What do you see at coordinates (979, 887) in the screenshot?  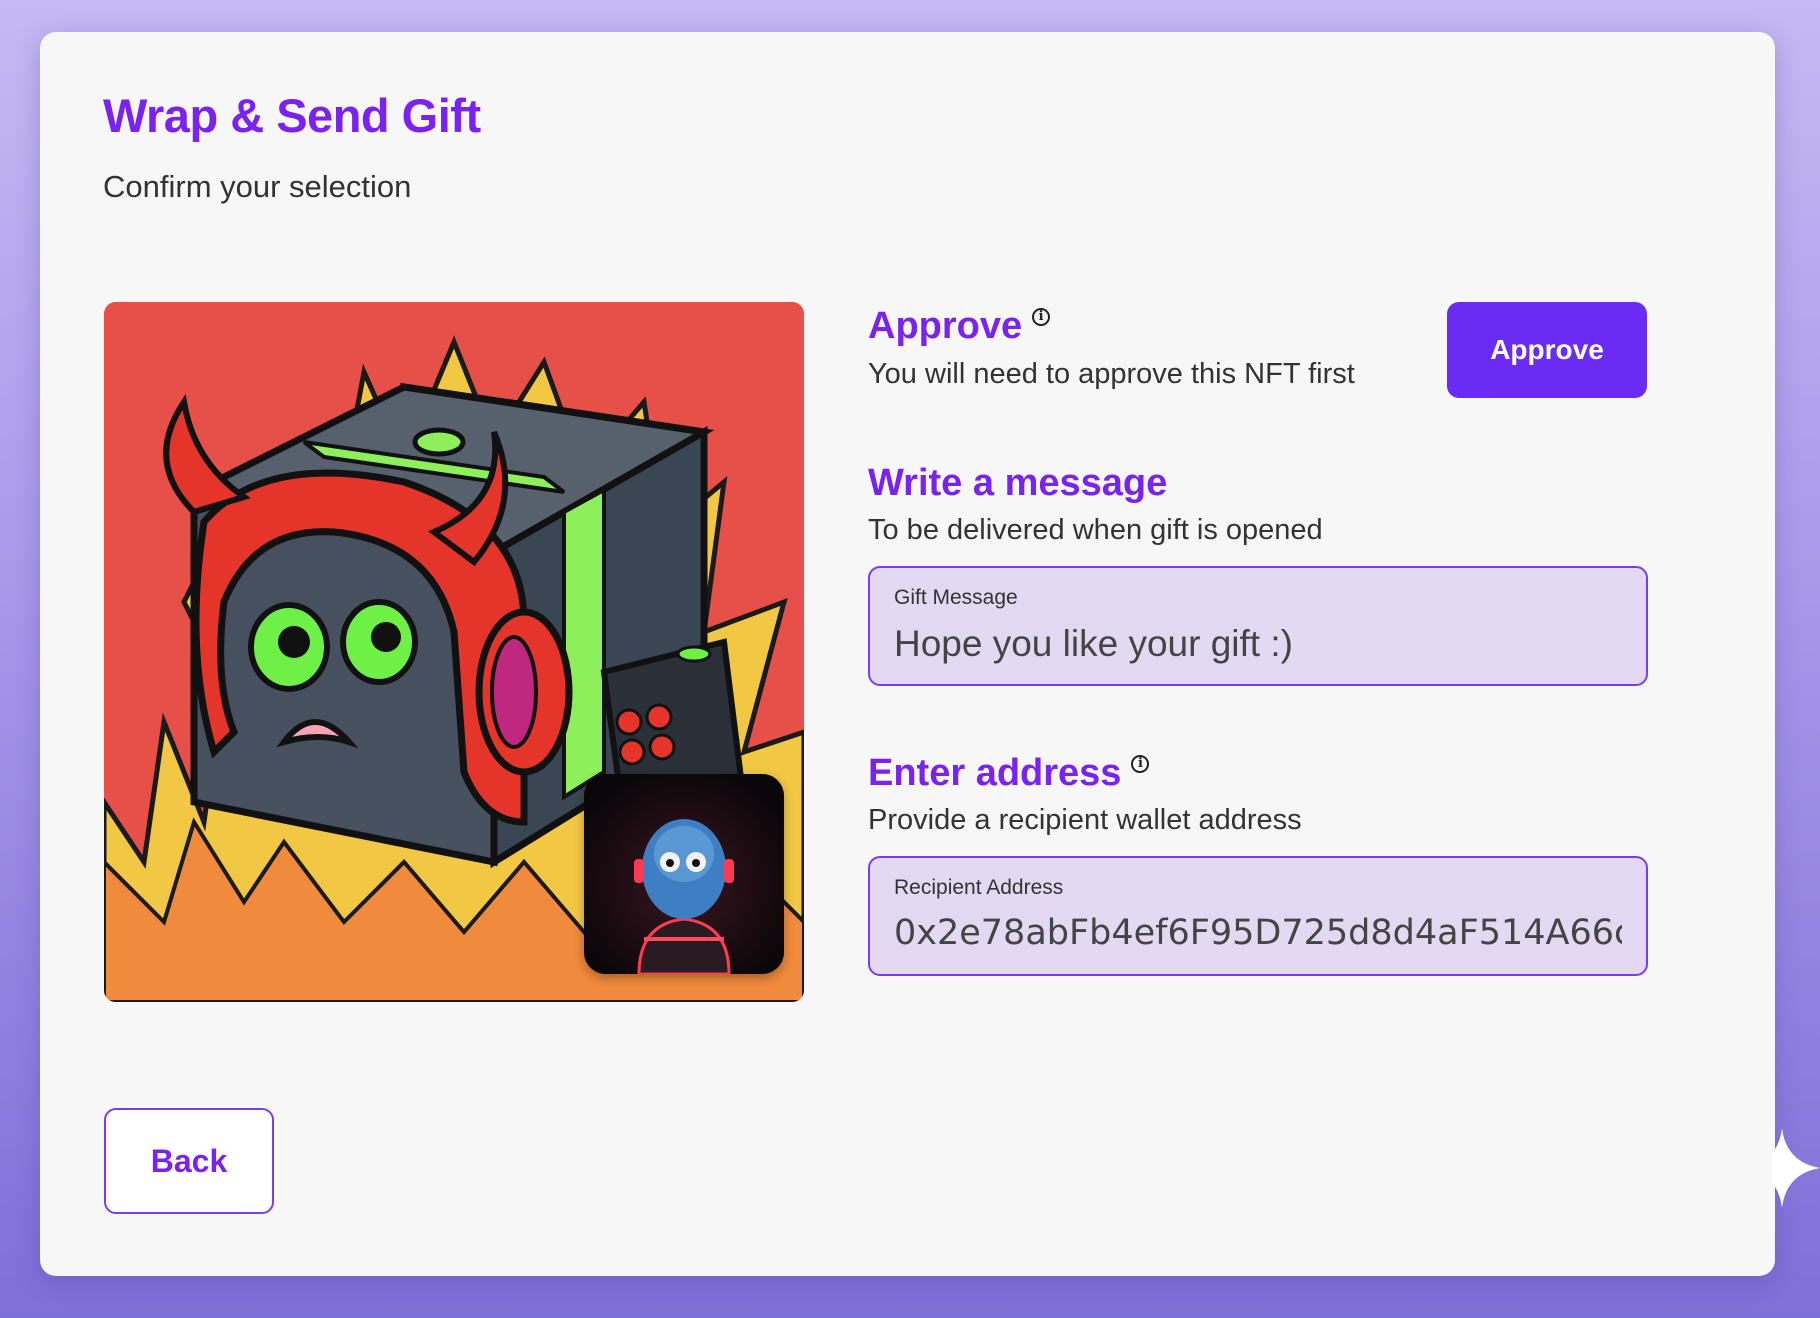 I see `recipient-address-label: Recipient Address` at bounding box center [979, 887].